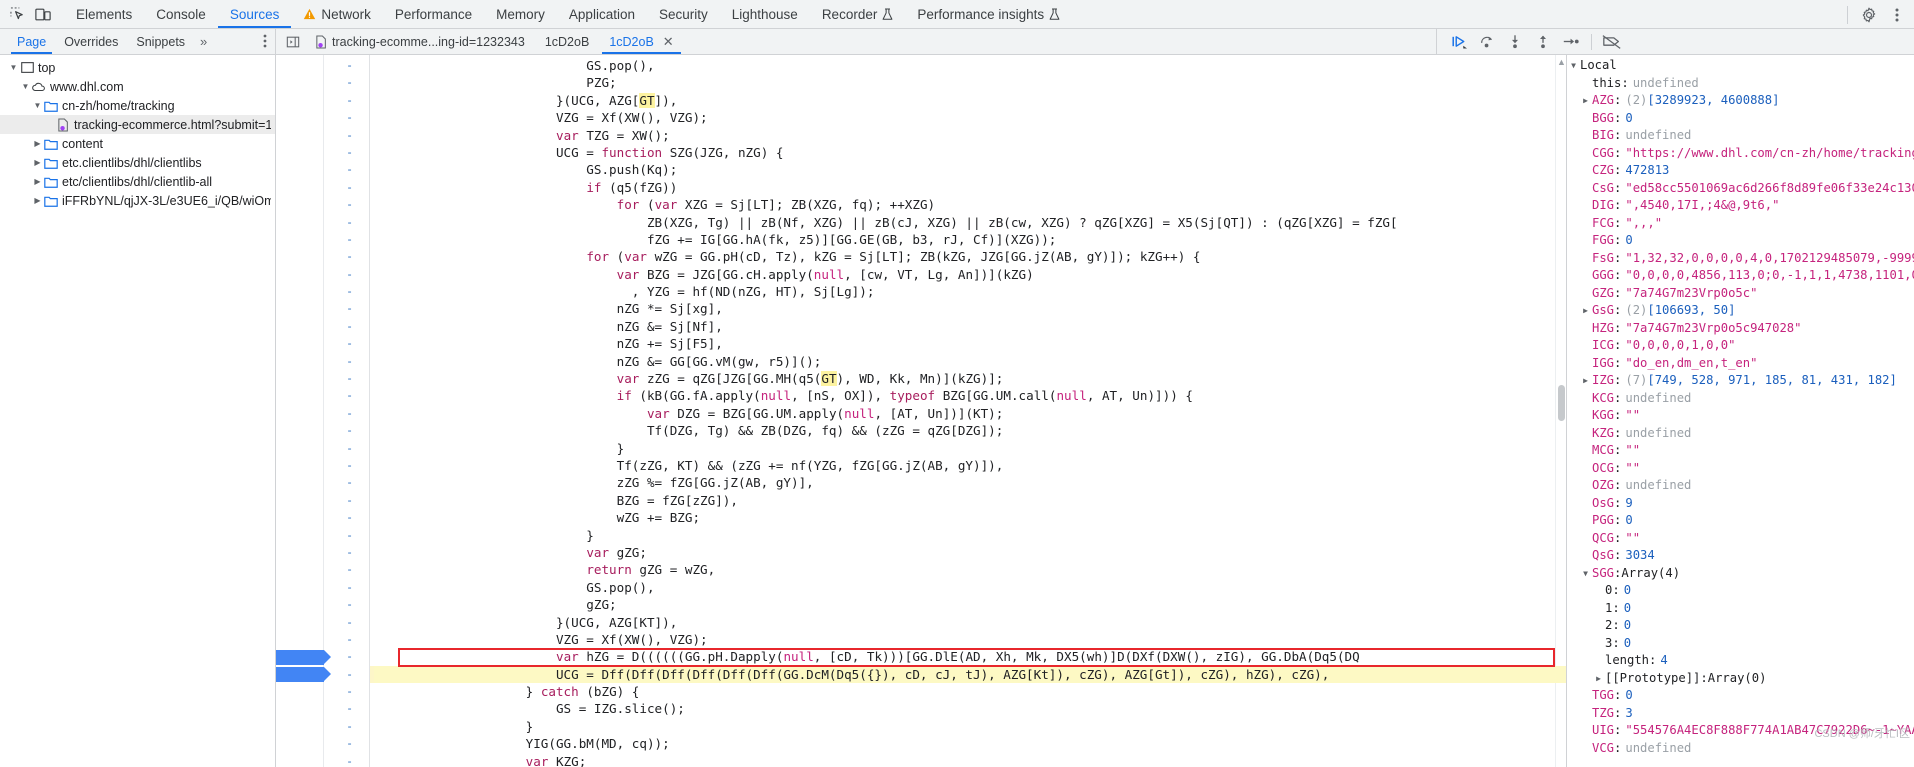  Describe the element at coordinates (137, 200) in the screenshot. I see `tree-item-iffrbynl: ▶ iFFRbYNL/qjJX-3L/e3UE6_i/QB/wiOmhNcDp` at that location.